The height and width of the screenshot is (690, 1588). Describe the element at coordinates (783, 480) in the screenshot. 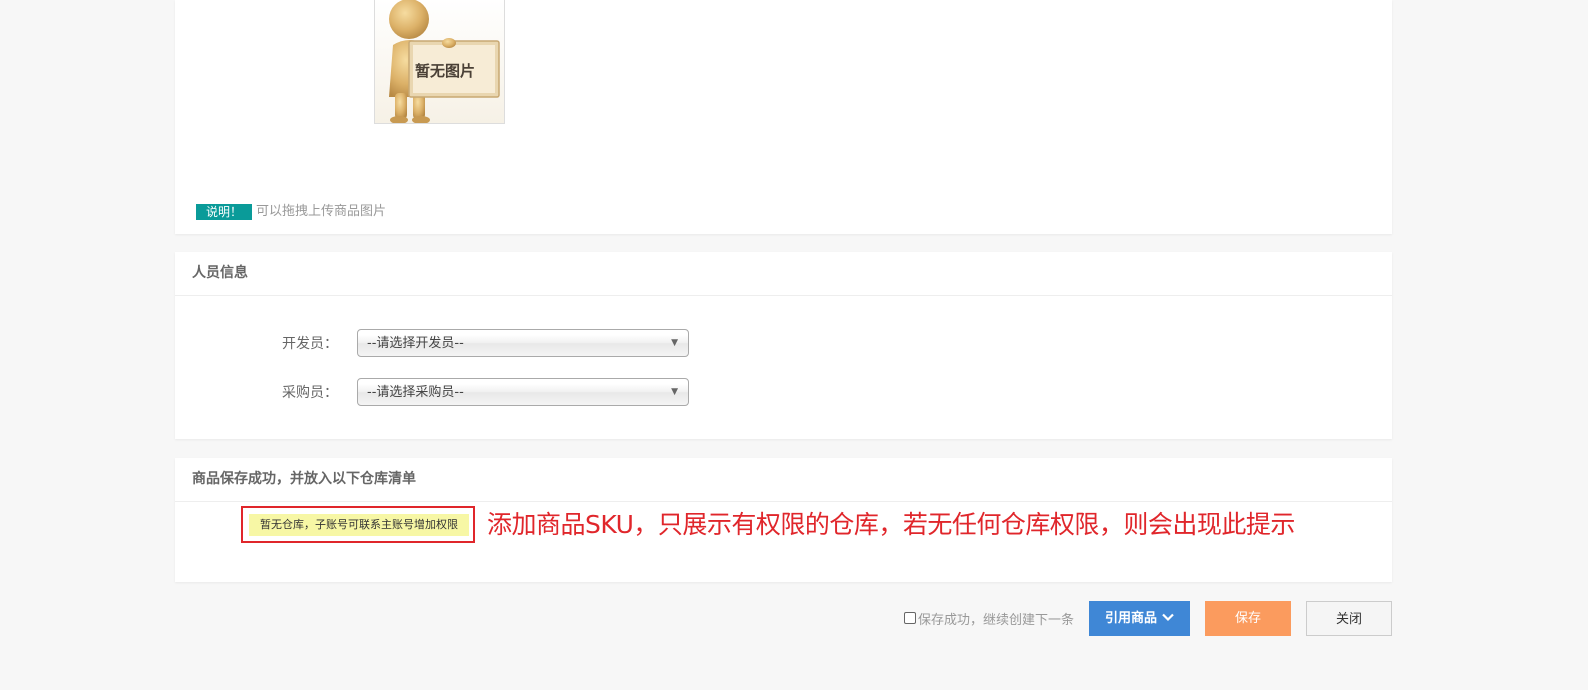

I see `warehouse-panel-title: 商品保存成功，并放入以下仓库清单` at that location.